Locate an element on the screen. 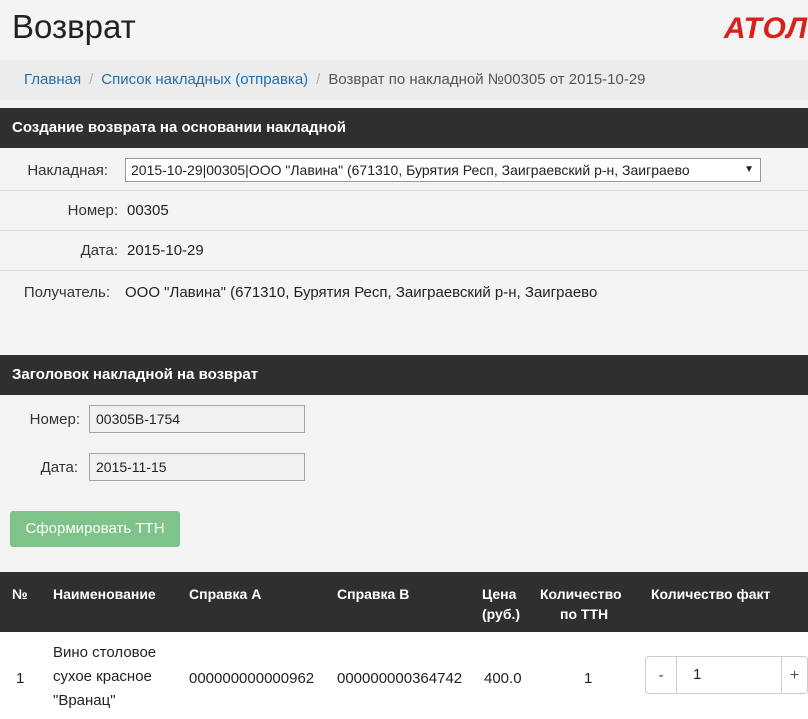 The width and height of the screenshot is (808, 719). row-name-line: сухое красное is located at coordinates (102, 676).